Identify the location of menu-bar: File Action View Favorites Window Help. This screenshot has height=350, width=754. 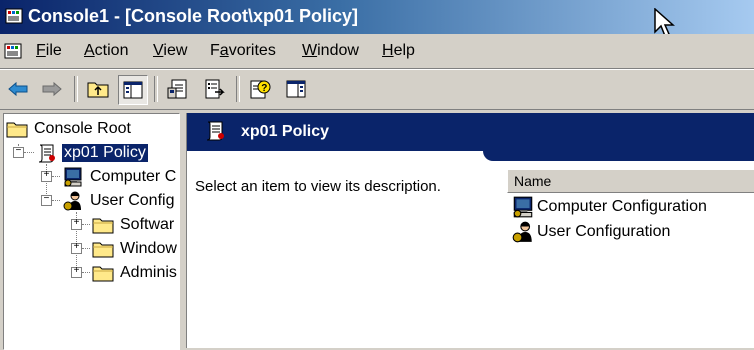
(377, 51).